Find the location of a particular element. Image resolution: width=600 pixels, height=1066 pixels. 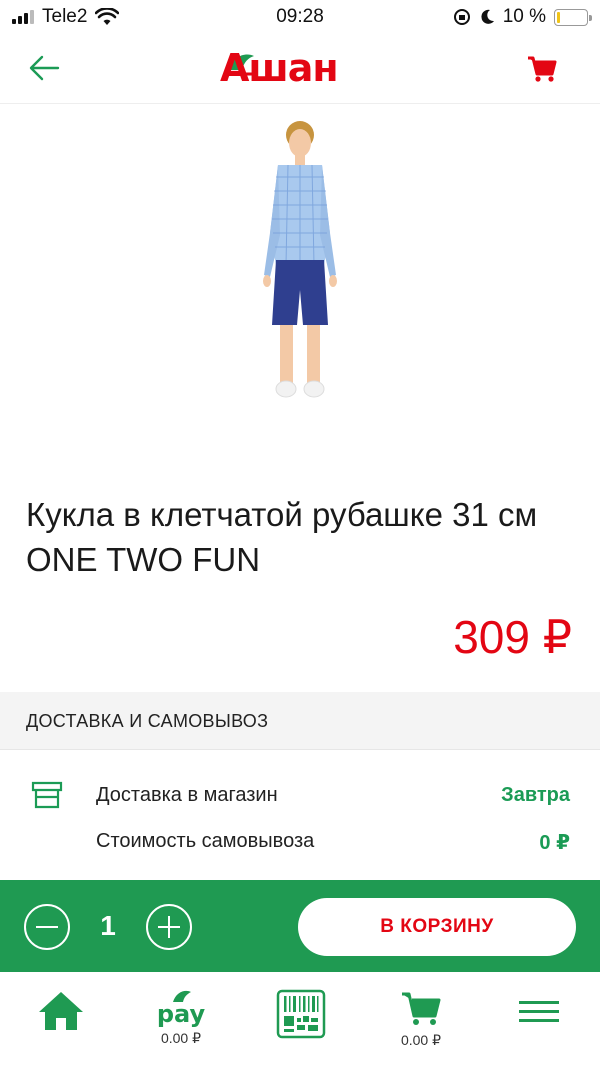

rotation-lock-icon is located at coordinates (461, 17).